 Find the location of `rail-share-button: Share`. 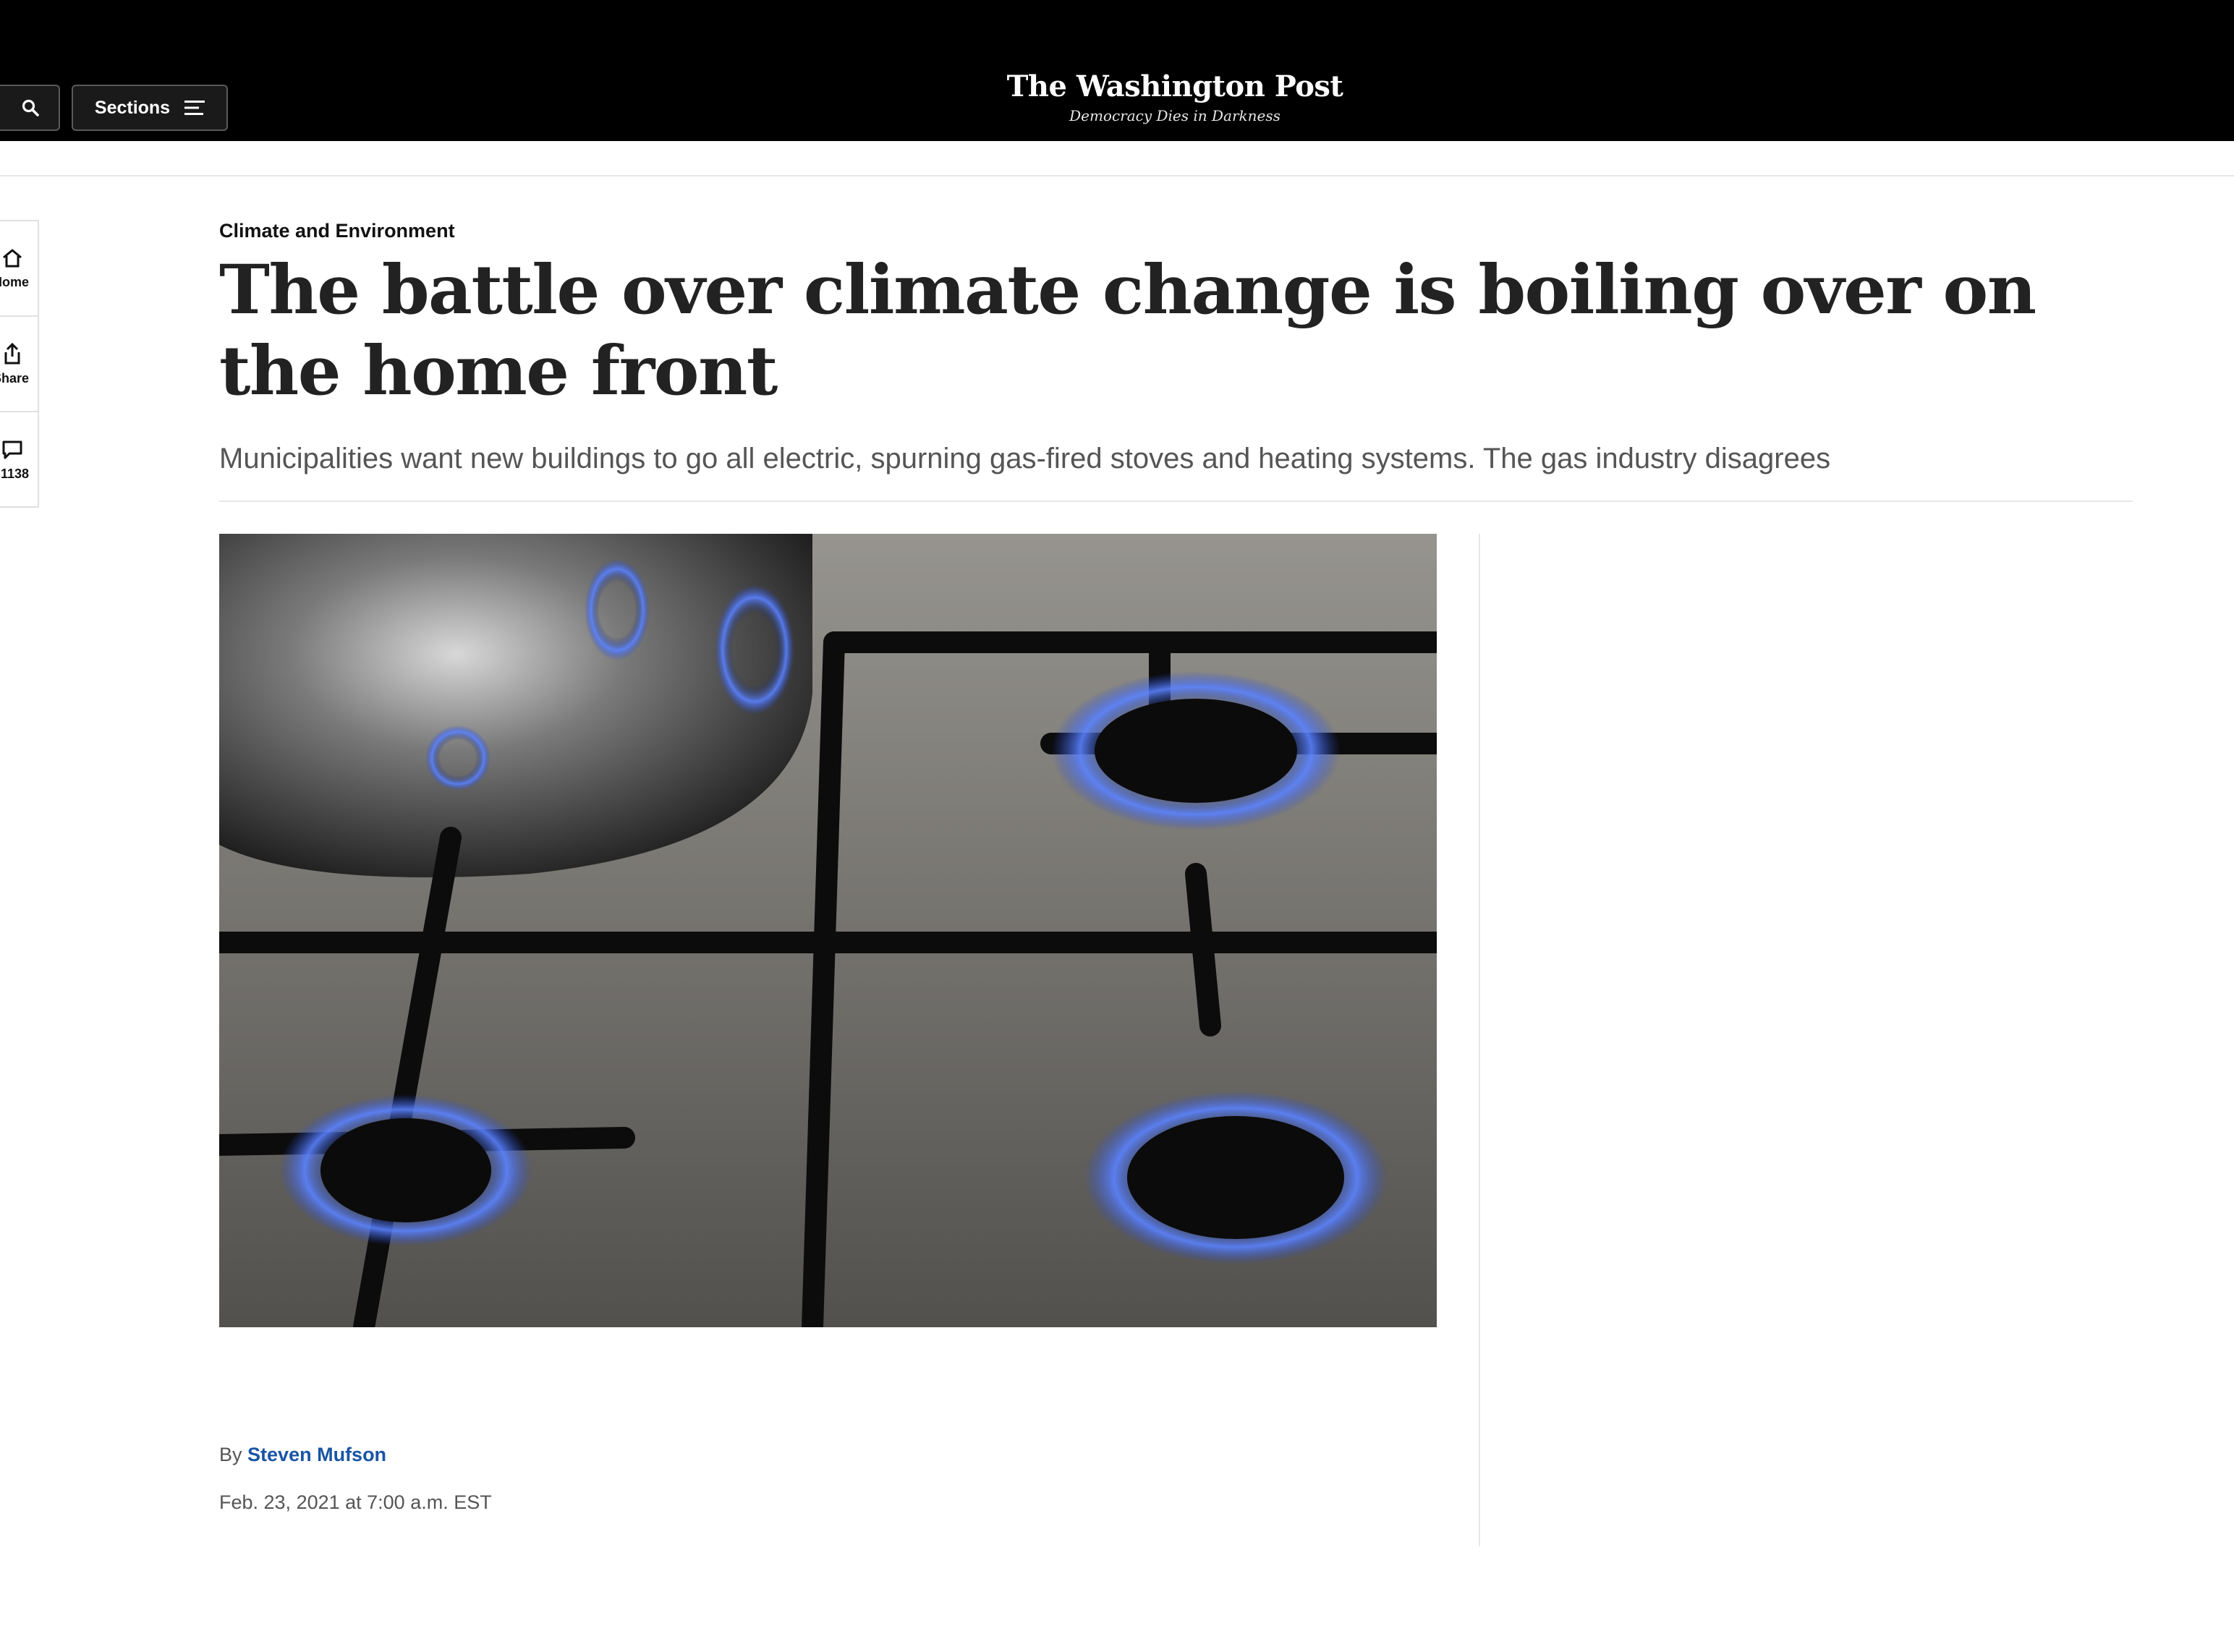

rail-share-button: Share is located at coordinates (20, 364).